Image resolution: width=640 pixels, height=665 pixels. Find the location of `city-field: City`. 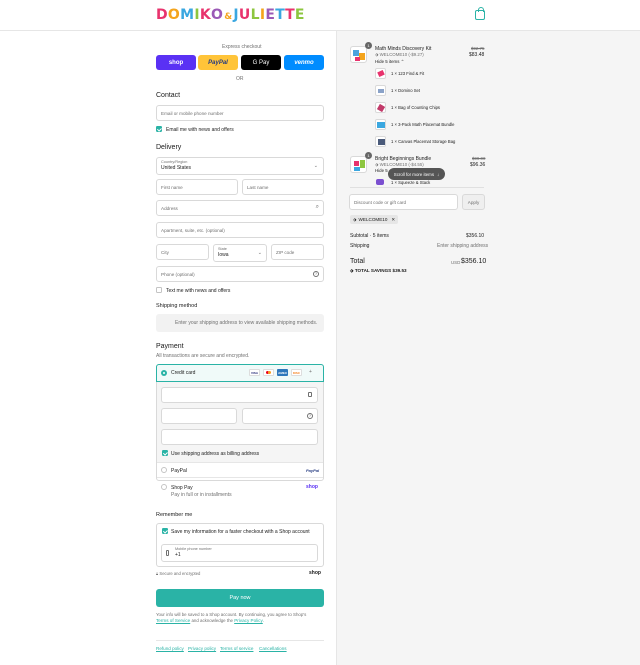

city-field: City is located at coordinates (182, 252).